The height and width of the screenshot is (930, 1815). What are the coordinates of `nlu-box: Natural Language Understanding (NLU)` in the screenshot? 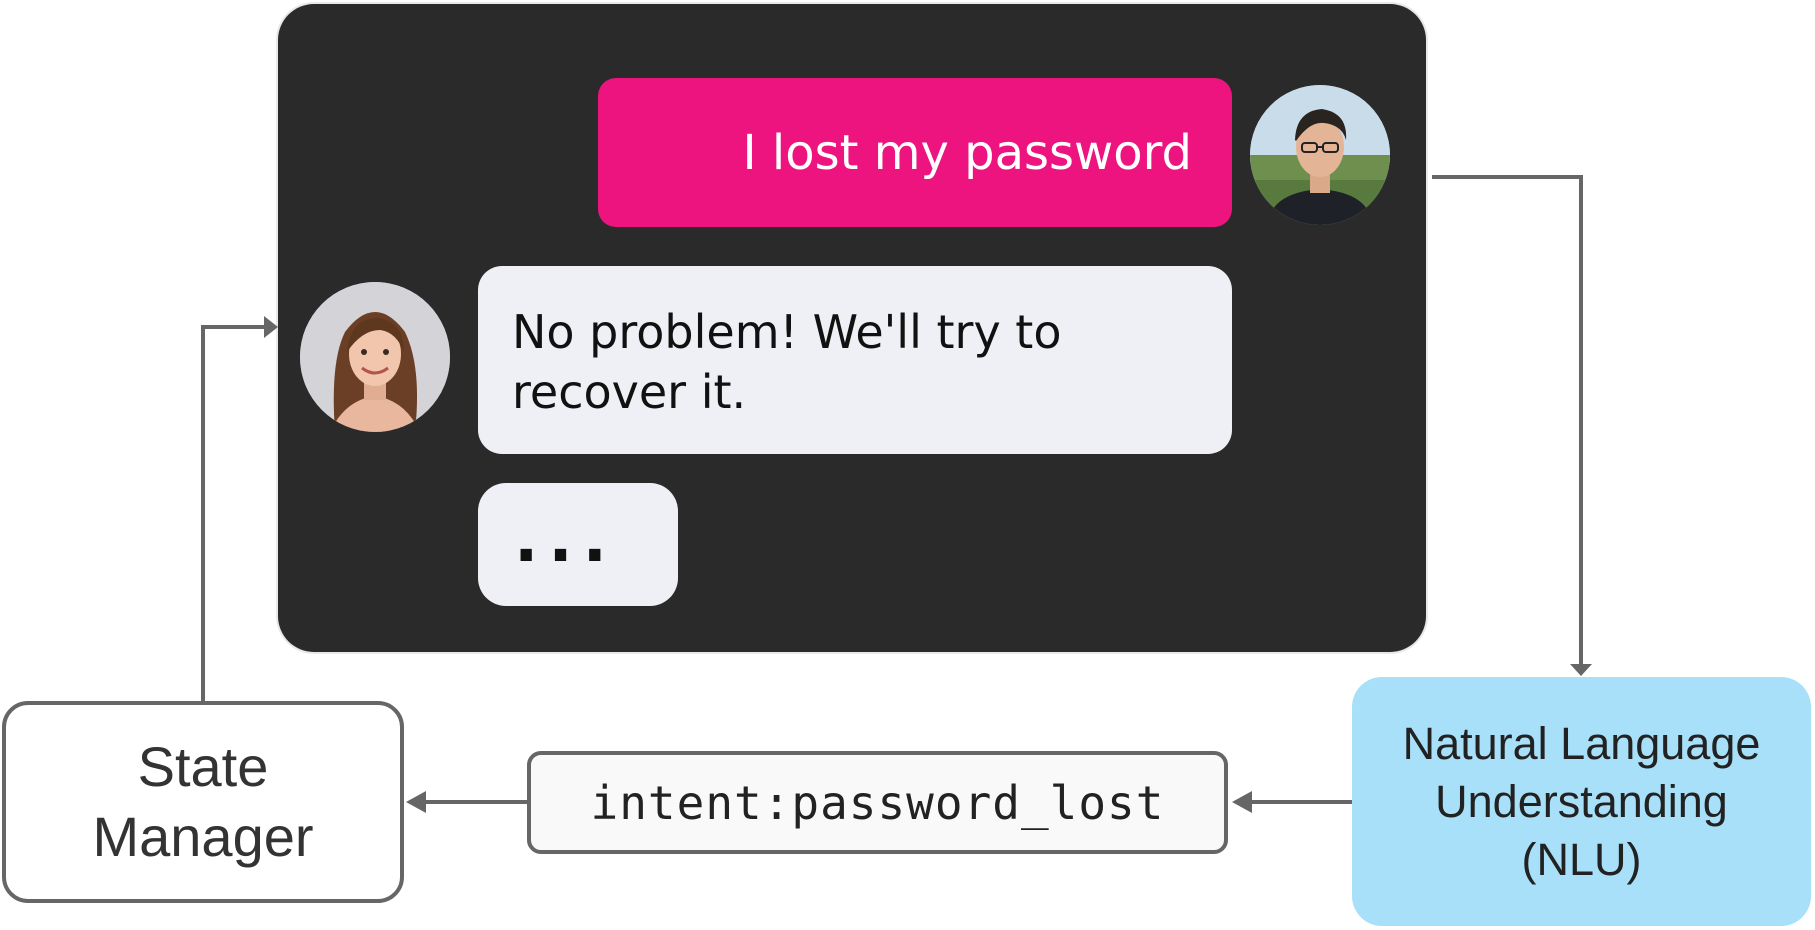 It's located at (1581, 801).